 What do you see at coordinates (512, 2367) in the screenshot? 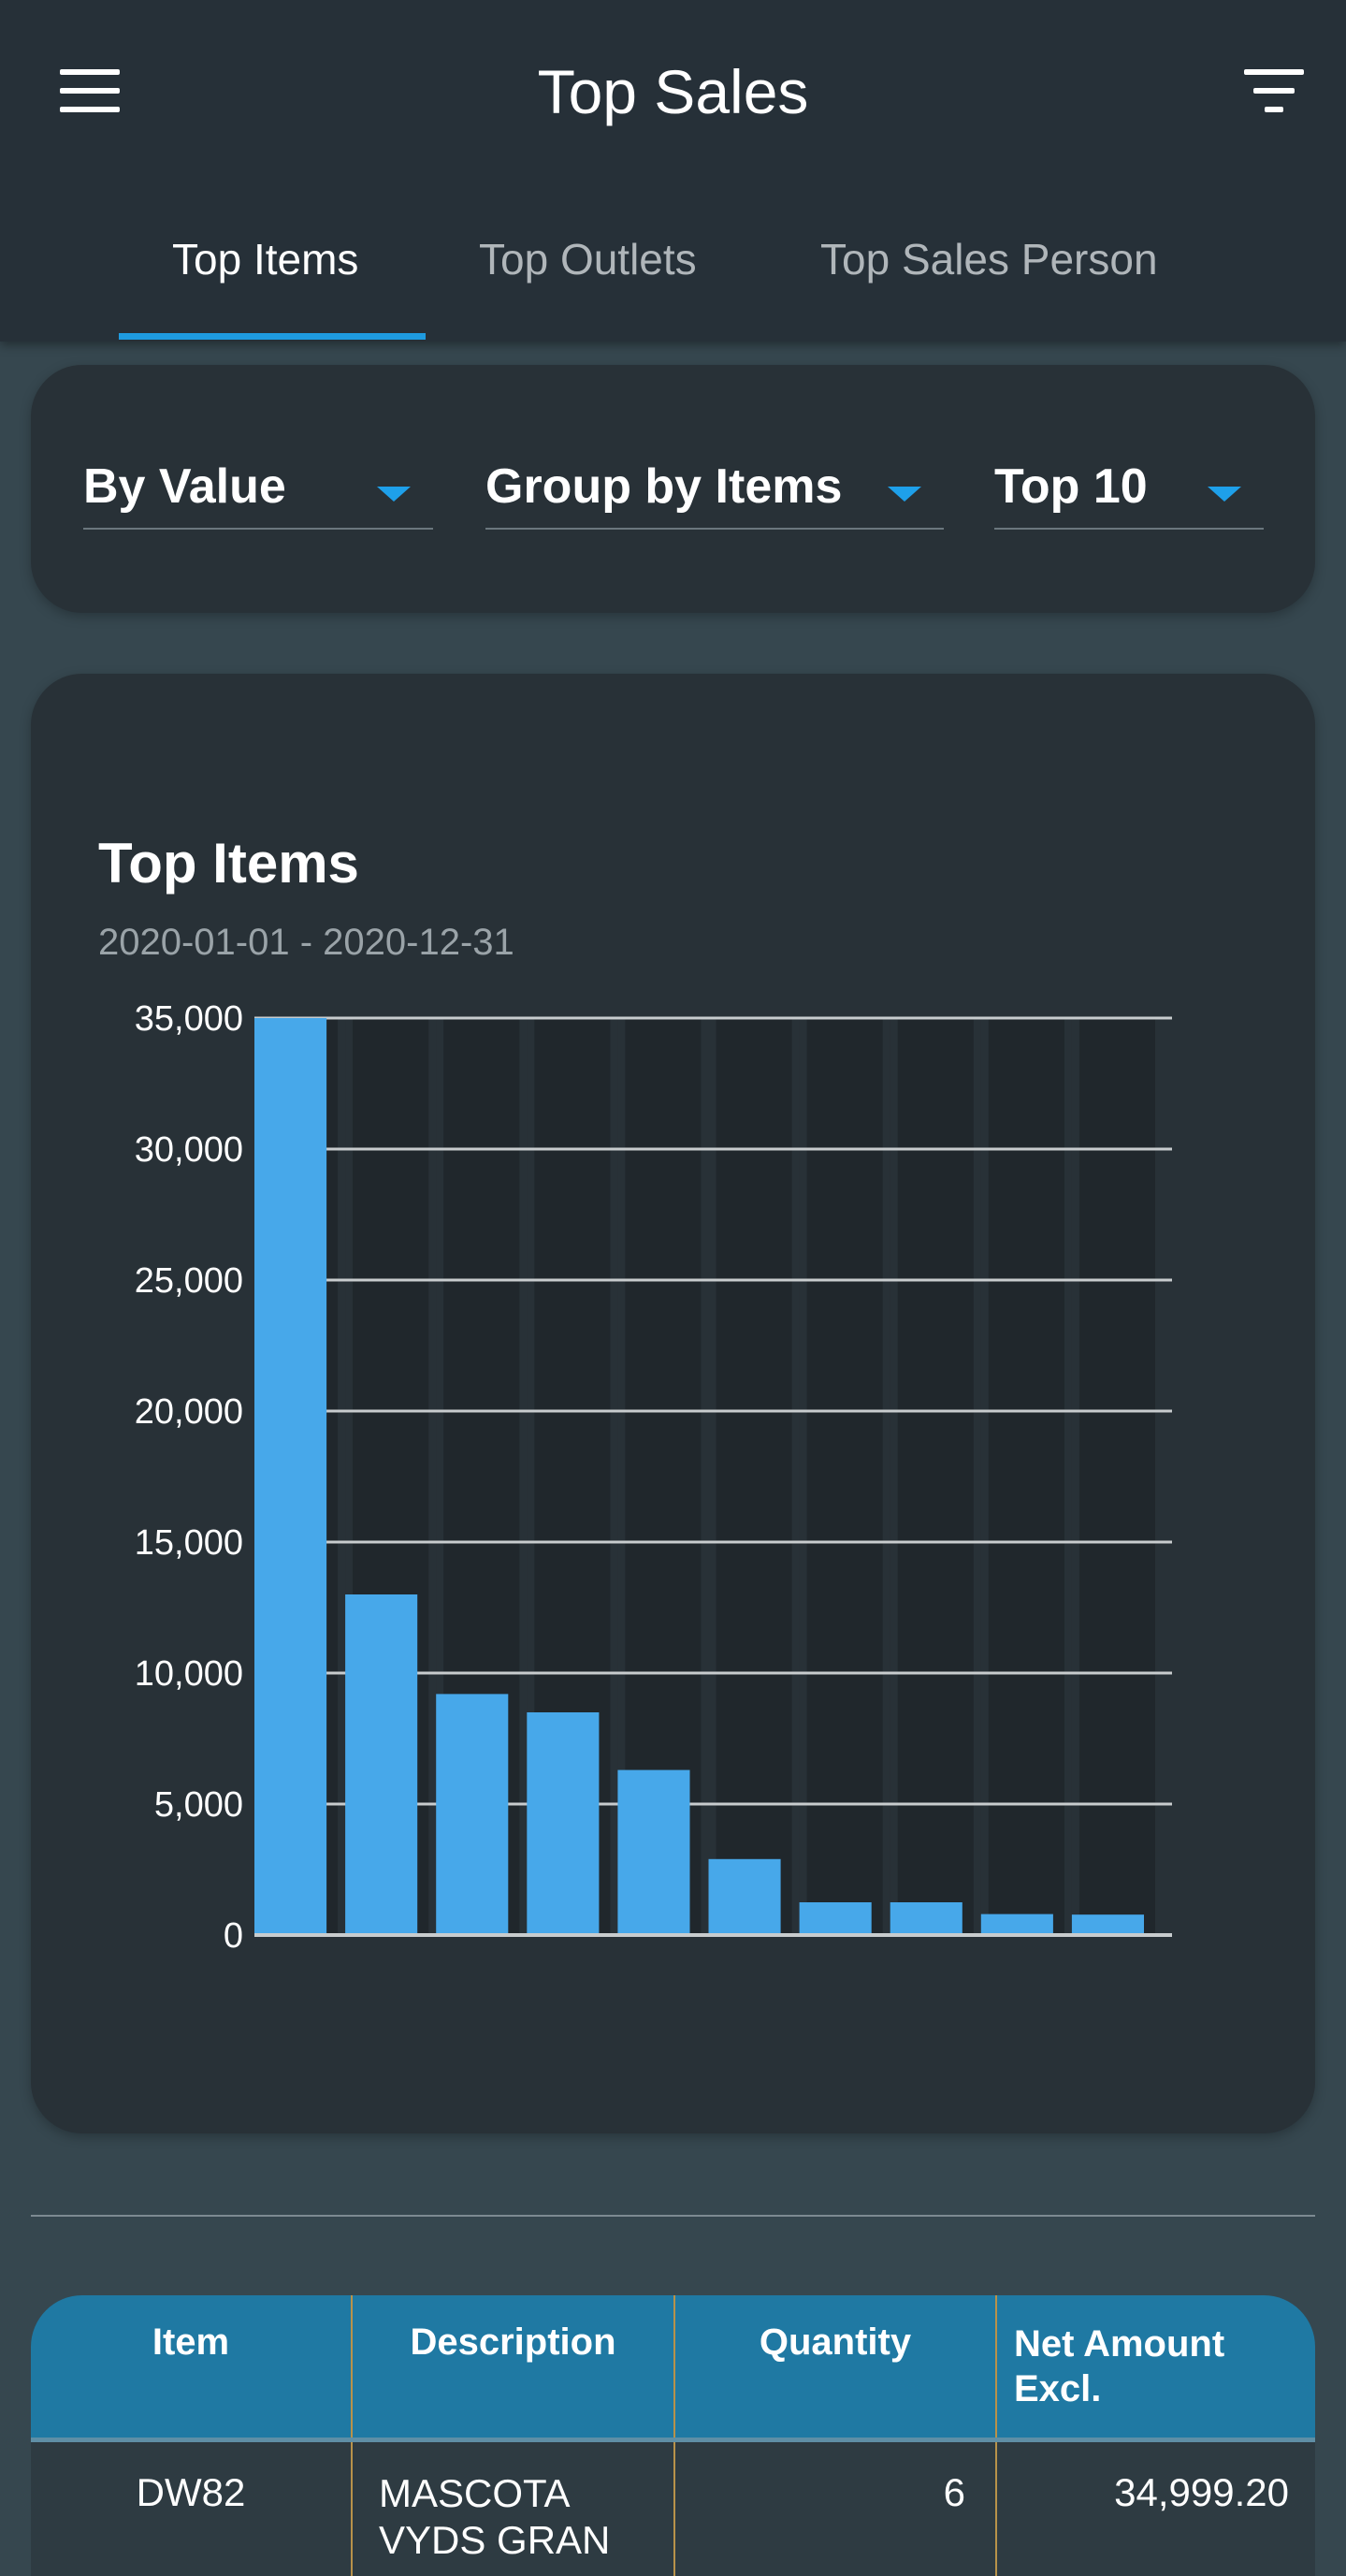
I see `header-description: Description` at bounding box center [512, 2367].